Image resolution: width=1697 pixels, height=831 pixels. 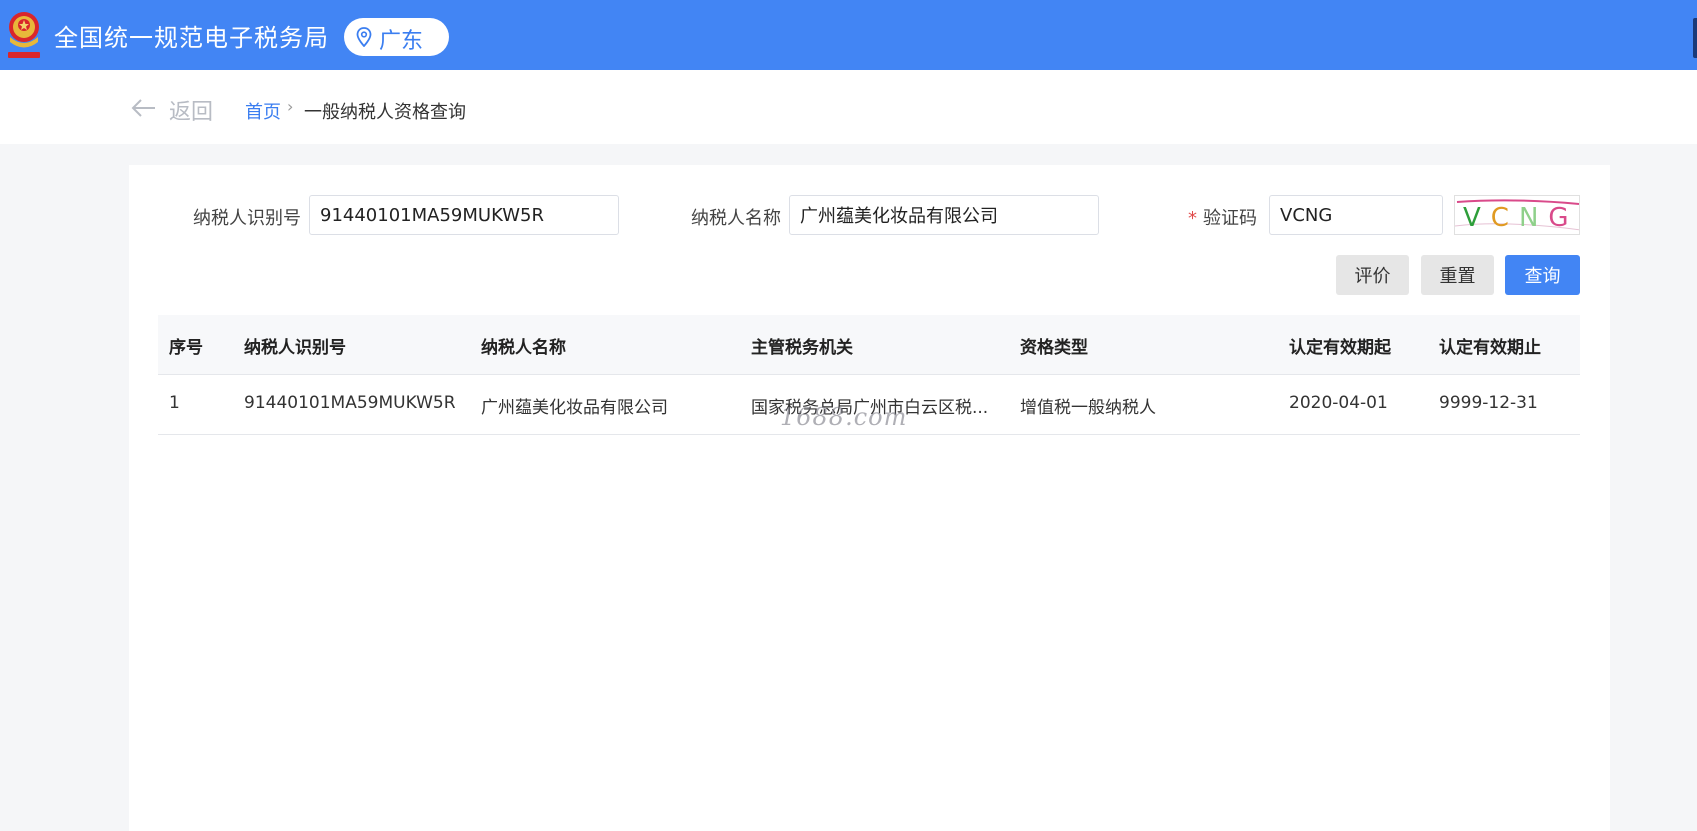 What do you see at coordinates (523, 348) in the screenshot?
I see `column-header-taxpayer-name: 纳税人名称` at bounding box center [523, 348].